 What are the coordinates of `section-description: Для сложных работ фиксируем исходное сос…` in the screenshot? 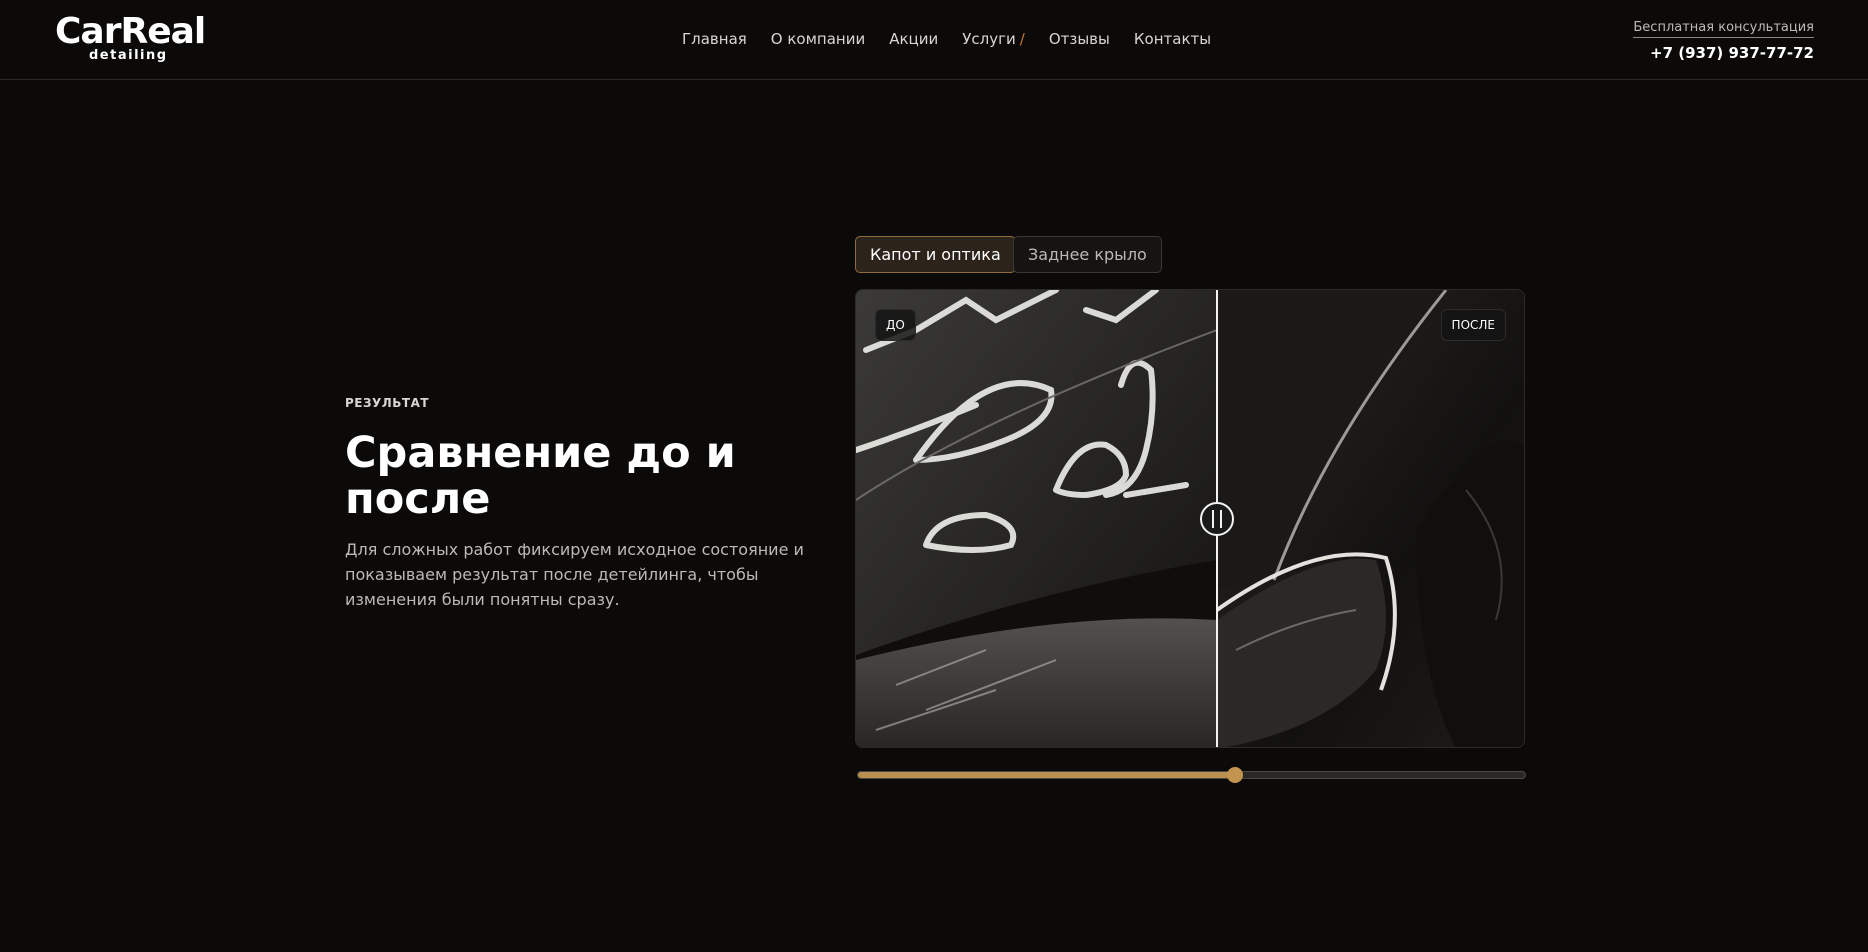 It's located at (574, 574).